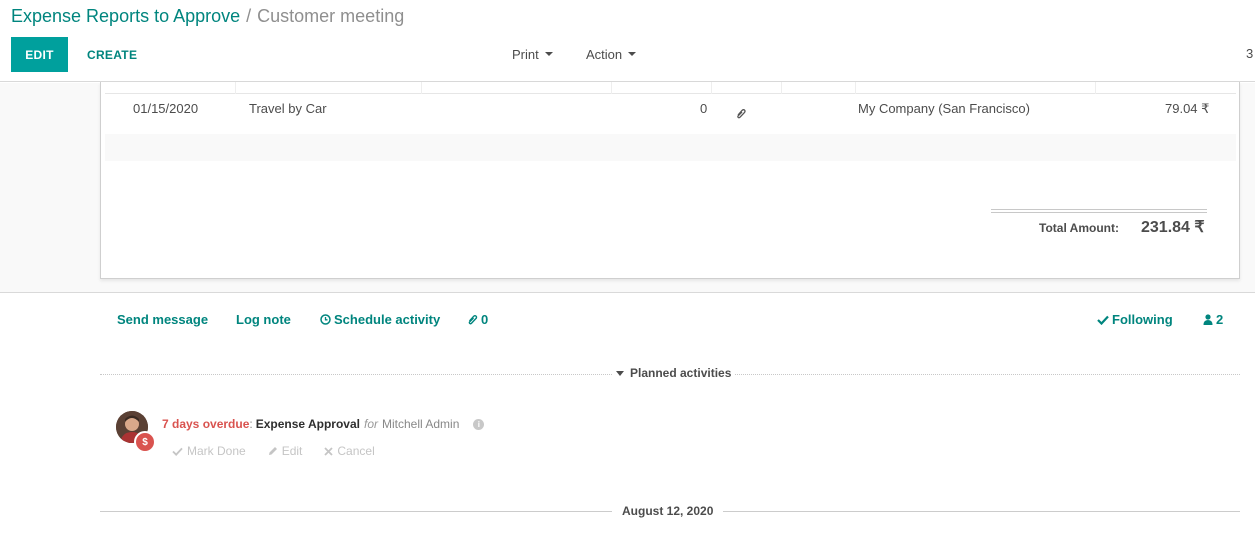  I want to click on action-dropdown: Action, so click(611, 54).